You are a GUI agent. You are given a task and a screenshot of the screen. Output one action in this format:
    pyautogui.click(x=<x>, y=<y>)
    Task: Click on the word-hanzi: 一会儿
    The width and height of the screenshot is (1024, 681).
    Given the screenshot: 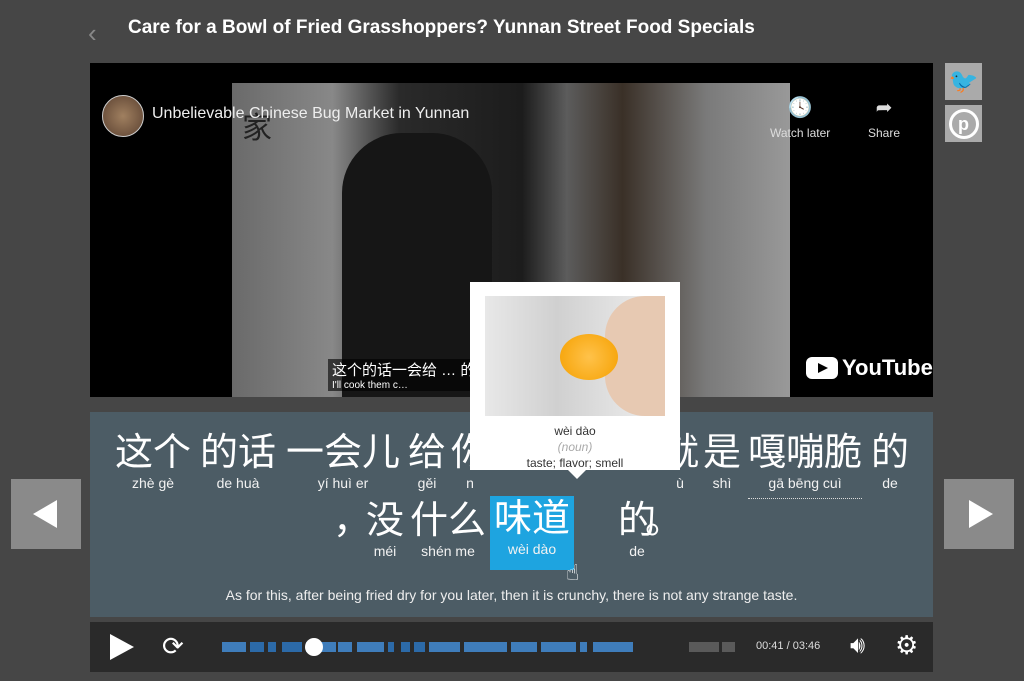 What is the action you would take?
    pyautogui.click(x=343, y=452)
    